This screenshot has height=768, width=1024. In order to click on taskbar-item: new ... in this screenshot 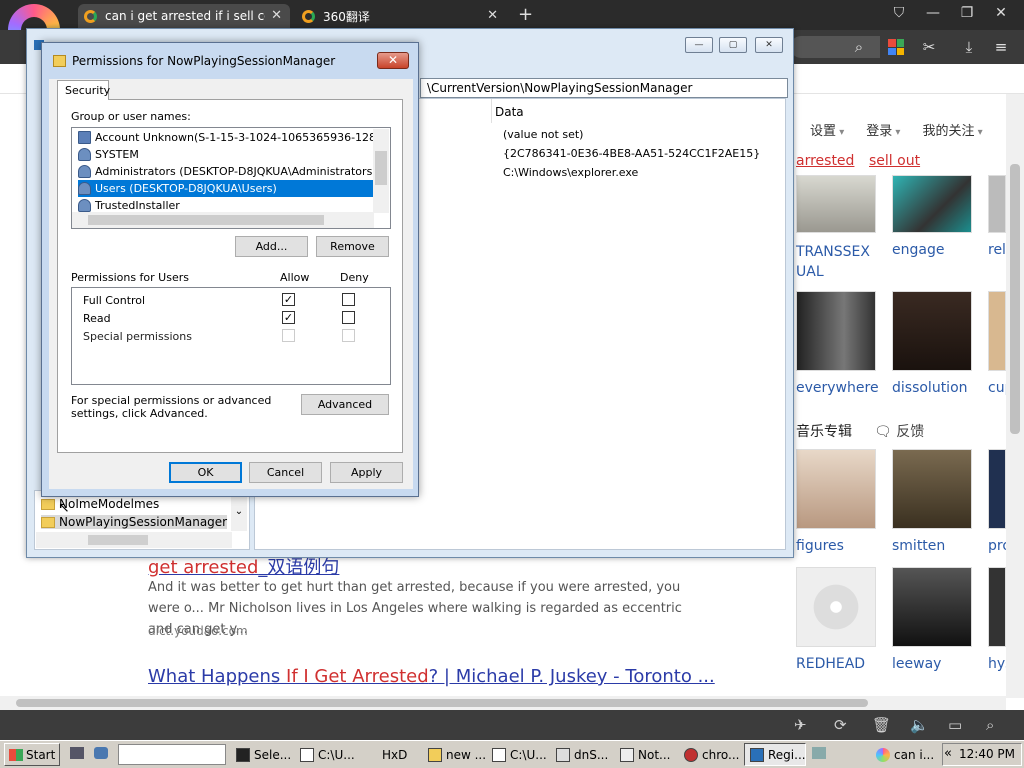, I will do `click(457, 755)`.